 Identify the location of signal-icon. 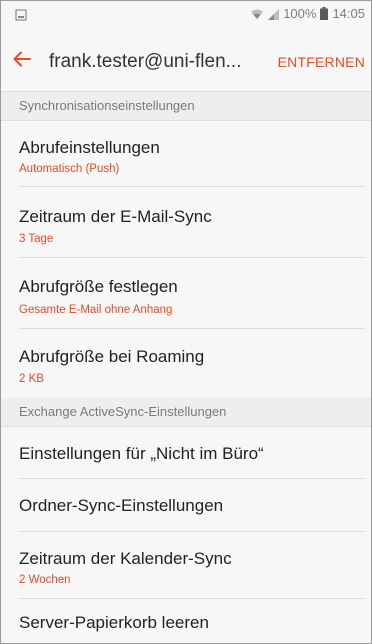
(274, 14).